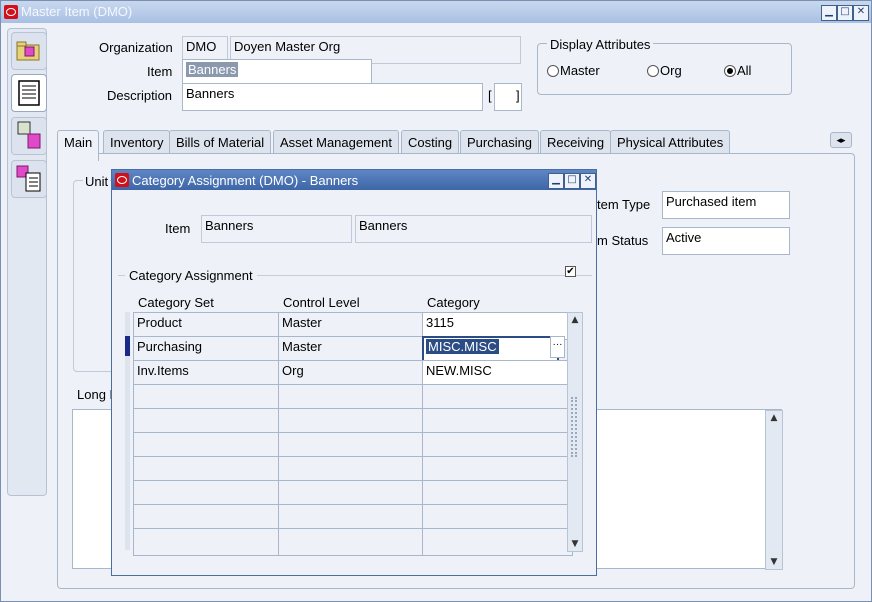 This screenshot has height=602, width=872. What do you see at coordinates (557, 347) in the screenshot?
I see `list-of-values-icon: ···` at bounding box center [557, 347].